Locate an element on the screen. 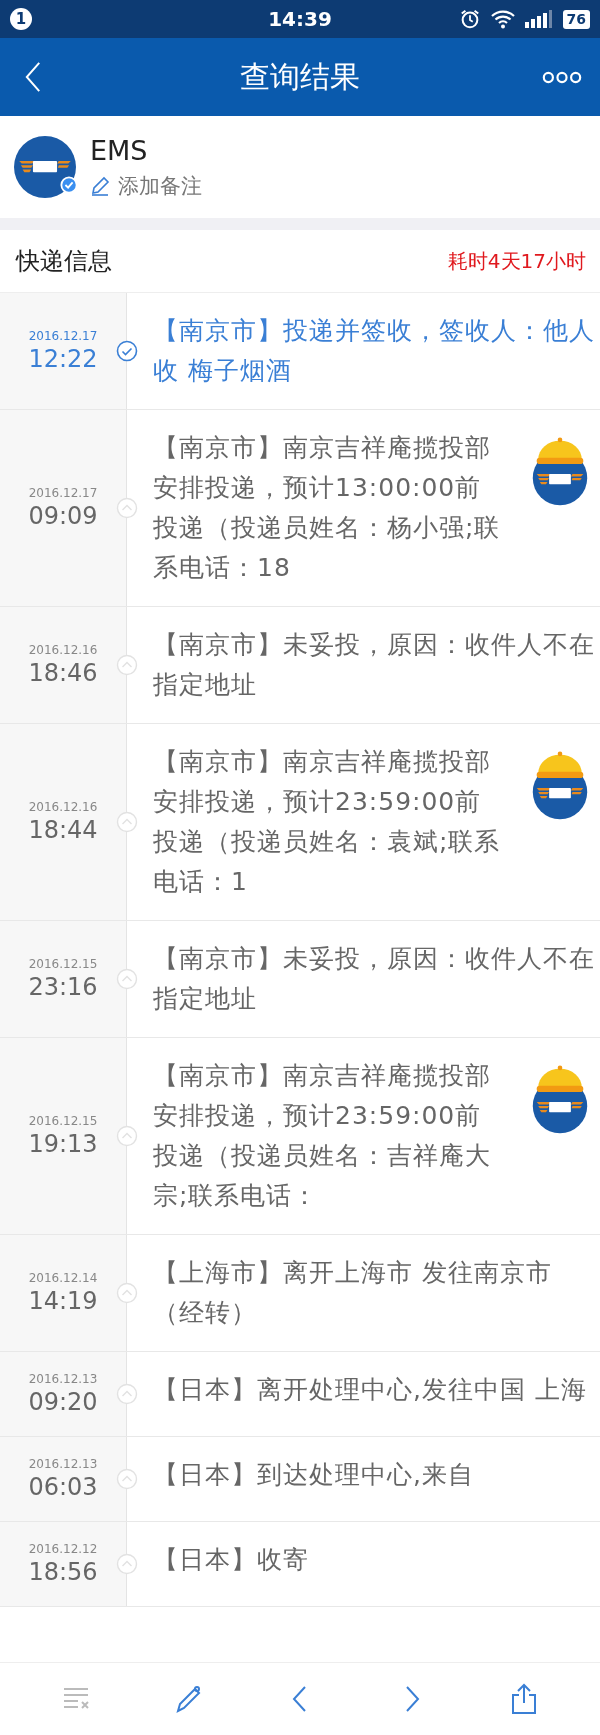  event-time: 12:22 is located at coordinates (63, 359).